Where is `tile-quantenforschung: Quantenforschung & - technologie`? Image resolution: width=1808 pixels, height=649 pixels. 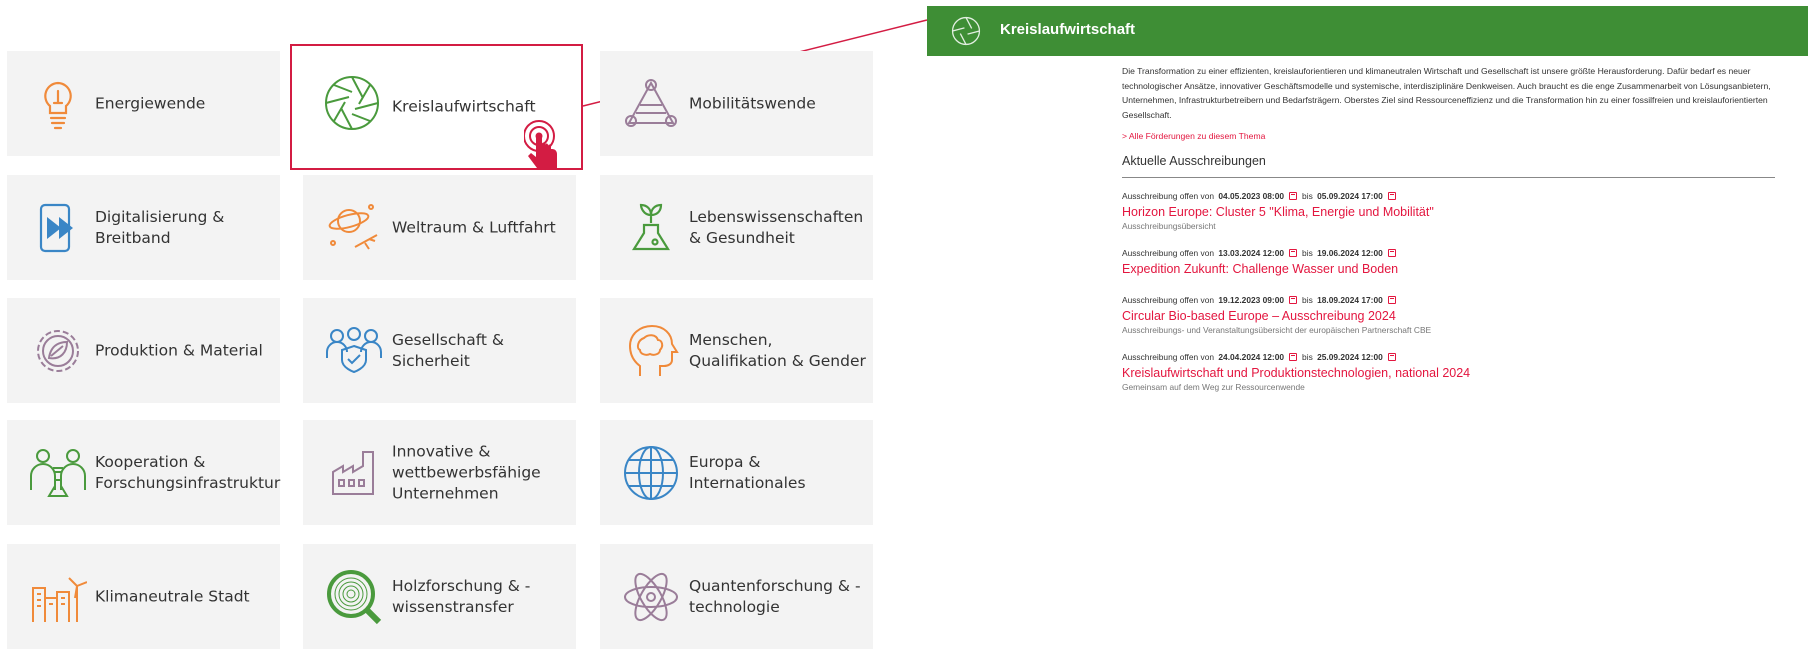
tile-quantenforschung: Quantenforschung & - technologie is located at coordinates (736, 596).